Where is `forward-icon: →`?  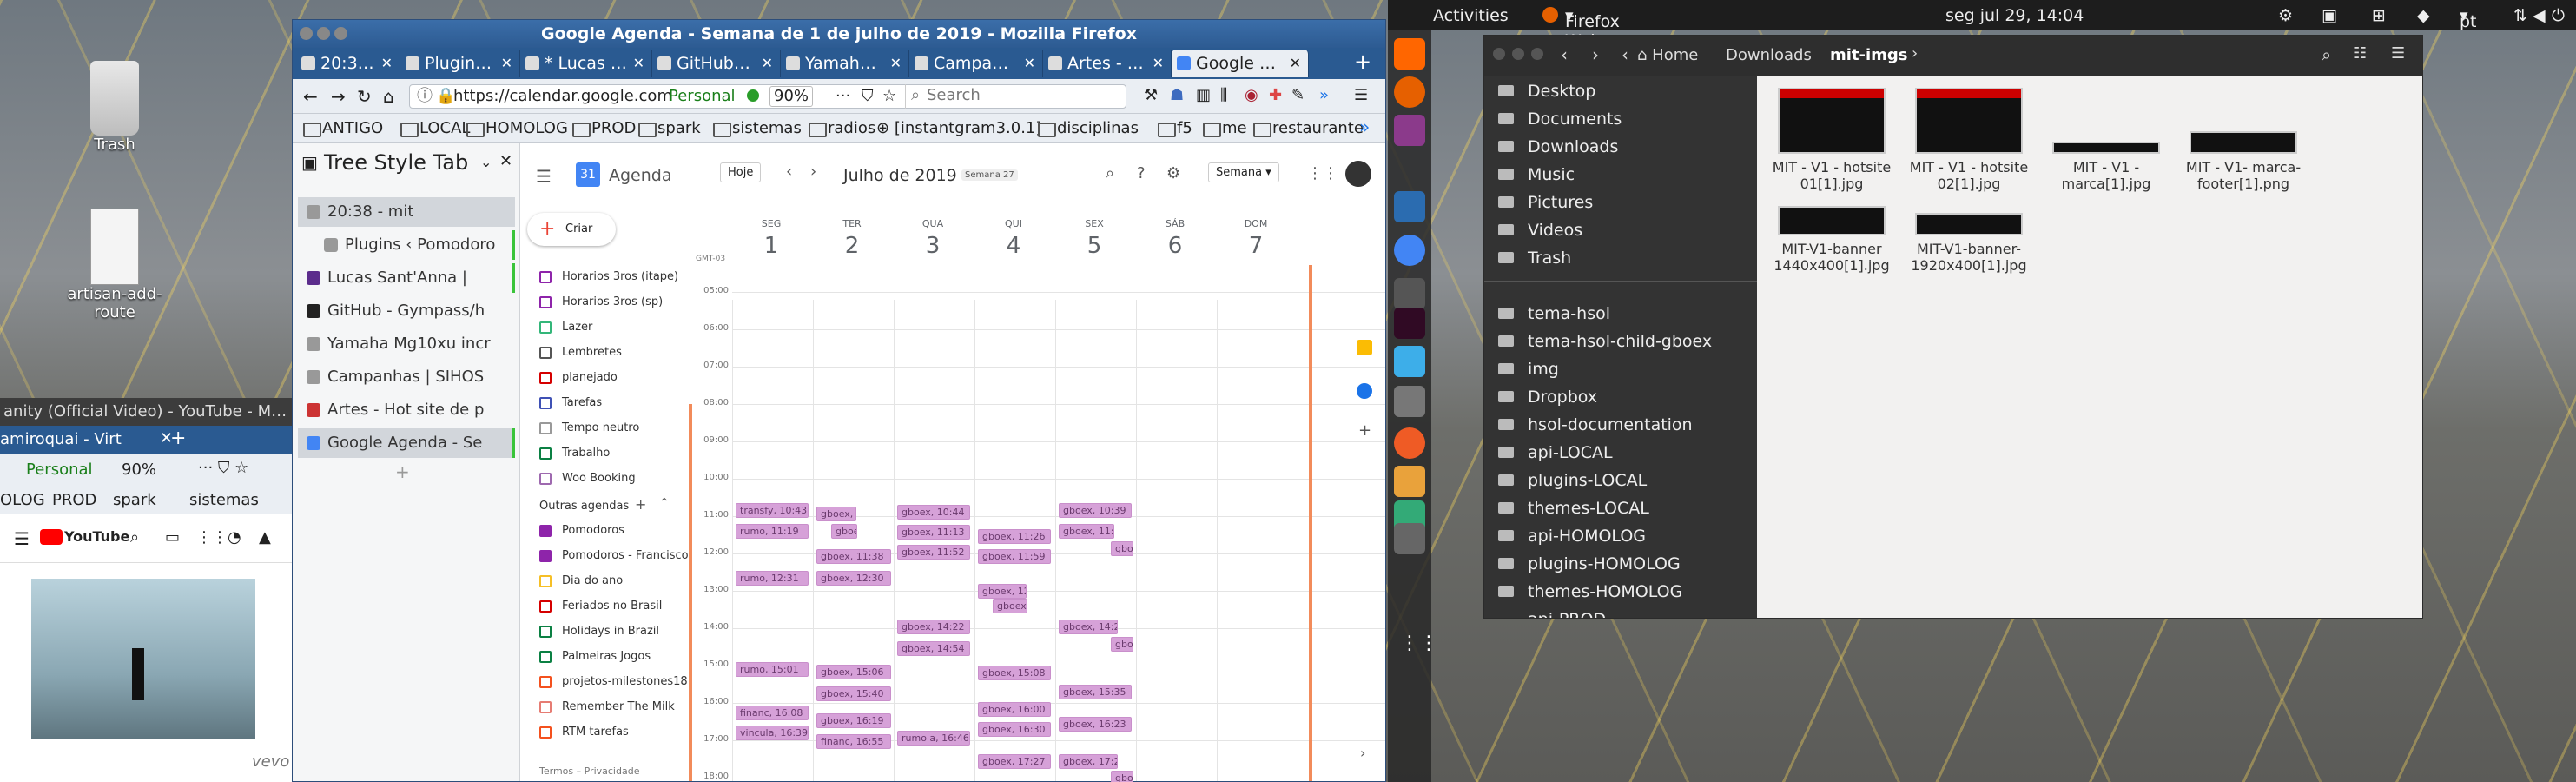 forward-icon: → is located at coordinates (338, 97).